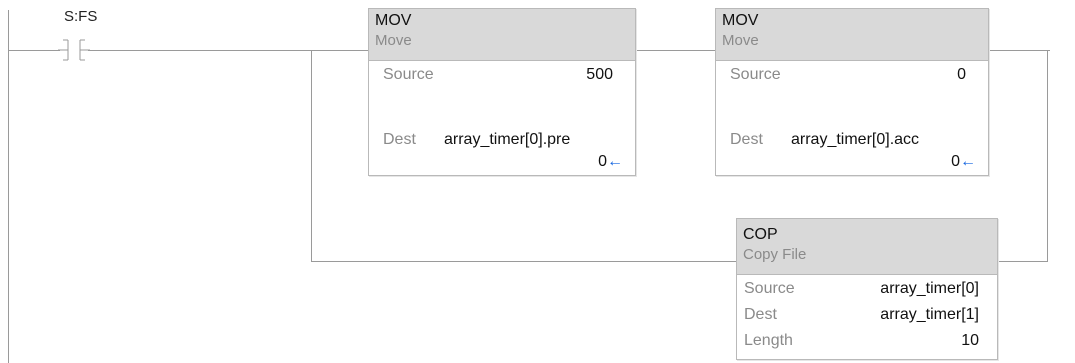 The width and height of the screenshot is (1075, 363). I want to click on branch-right-vertical, so click(1047, 156).